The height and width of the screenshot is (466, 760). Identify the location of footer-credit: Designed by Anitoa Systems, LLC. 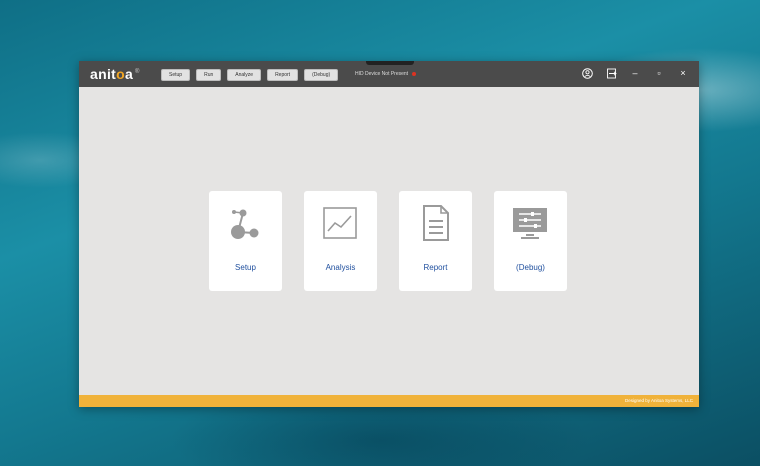
(658, 400).